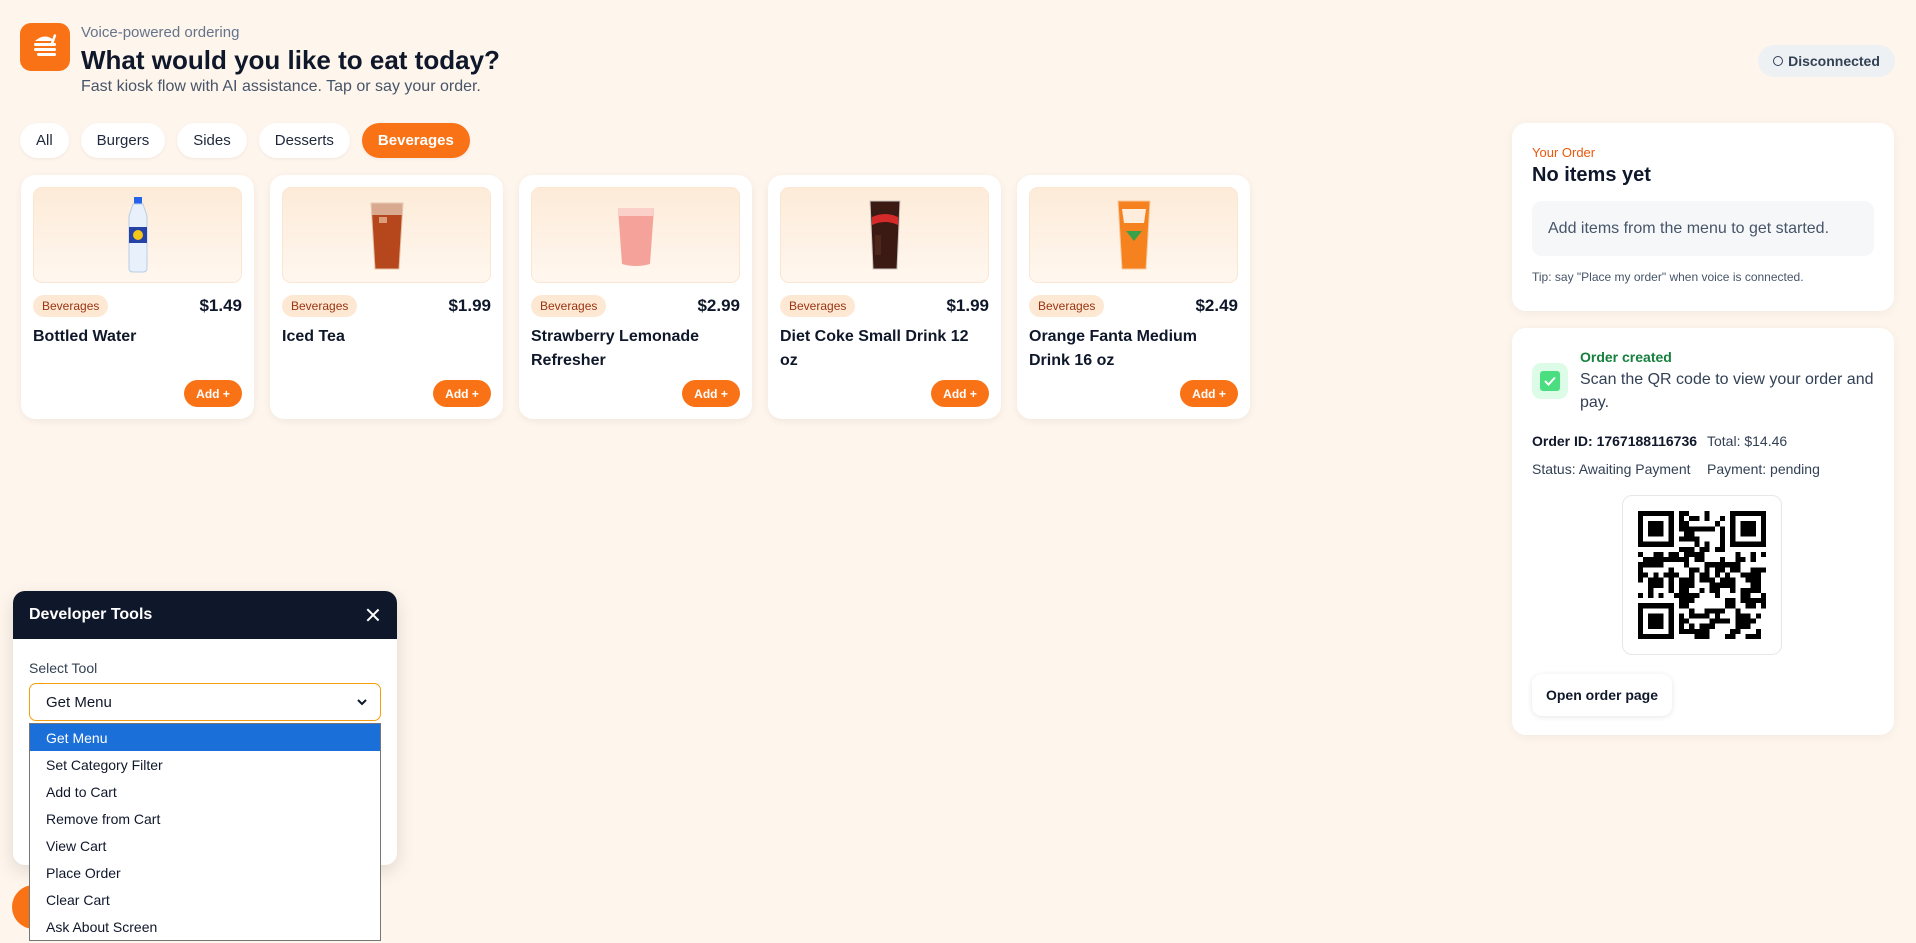  Describe the element at coordinates (1647, 441) in the screenshot. I see `order-id-value: 1767188116736` at that location.